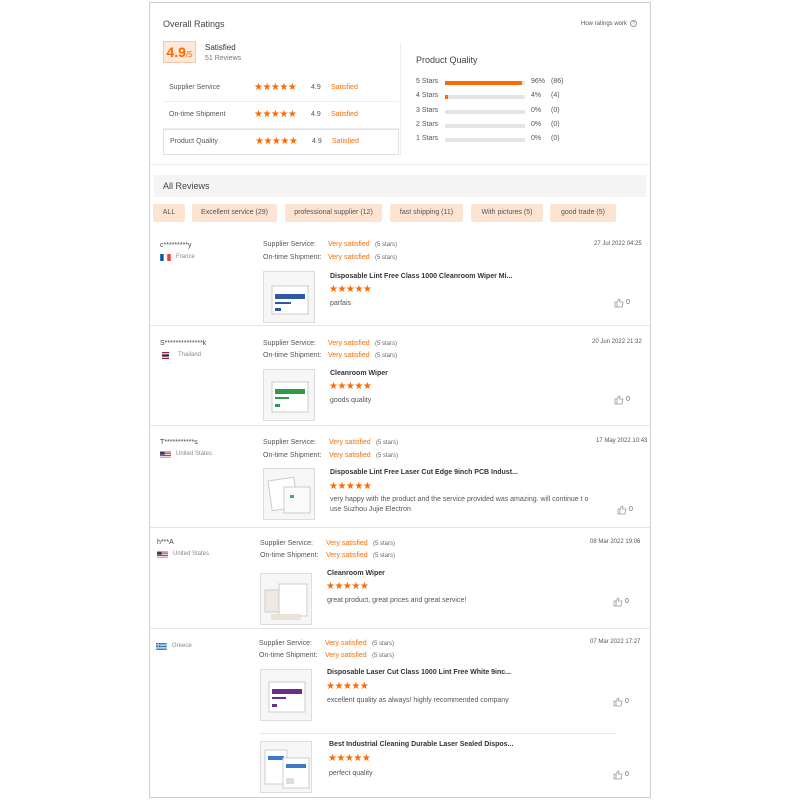  What do you see at coordinates (351, 773) in the screenshot?
I see `review-comment: perfect quality` at bounding box center [351, 773].